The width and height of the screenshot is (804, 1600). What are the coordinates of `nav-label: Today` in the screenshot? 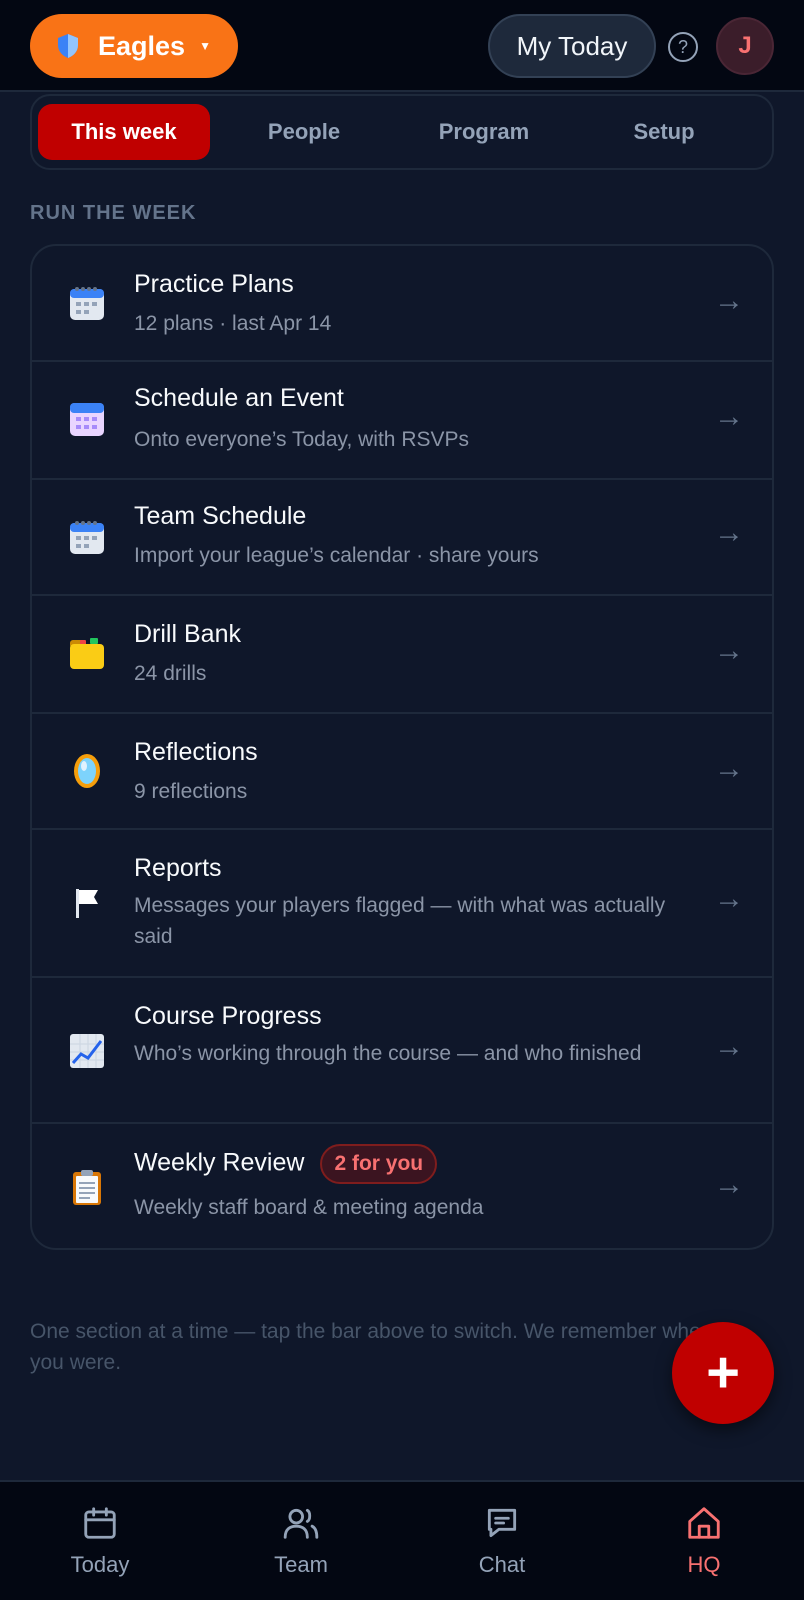 It's located at (100, 1564).